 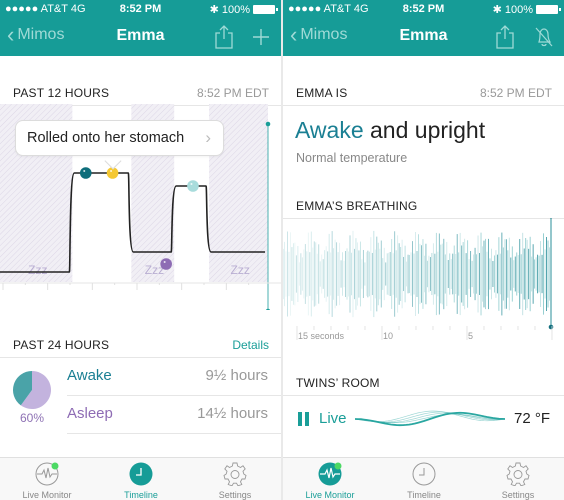 What do you see at coordinates (544, 37) in the screenshot?
I see `bell-off-icon` at bounding box center [544, 37].